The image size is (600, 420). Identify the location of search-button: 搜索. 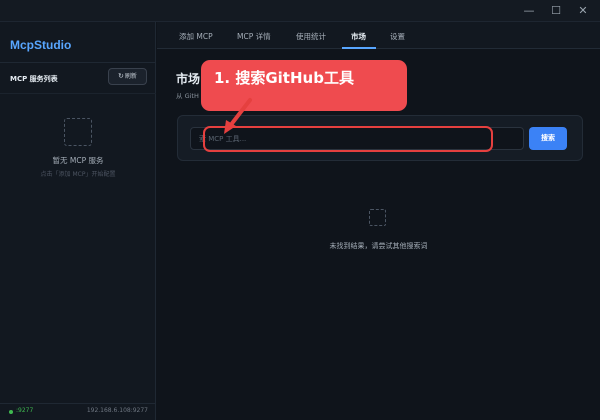
(548, 138).